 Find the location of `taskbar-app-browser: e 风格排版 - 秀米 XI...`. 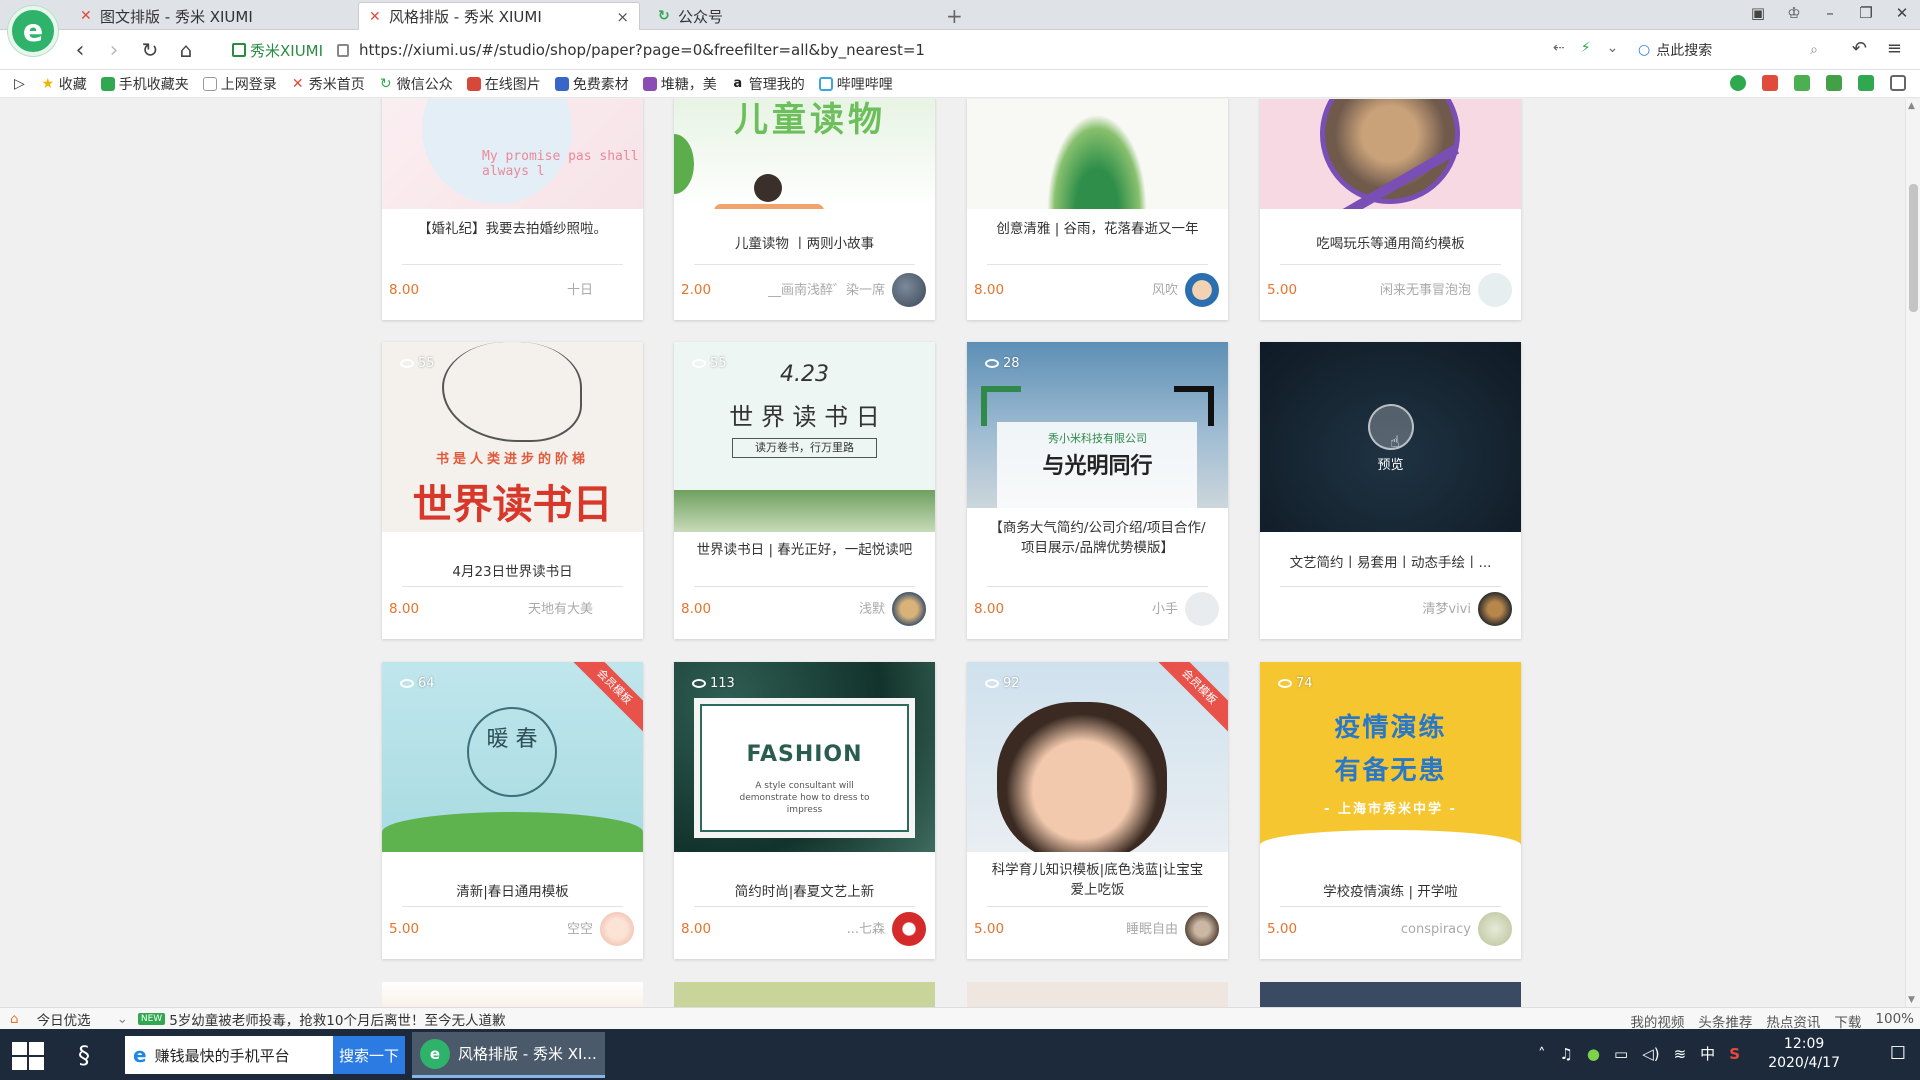

taskbar-app-browser: e 风格排版 - 秀米 XI... is located at coordinates (508, 1055).